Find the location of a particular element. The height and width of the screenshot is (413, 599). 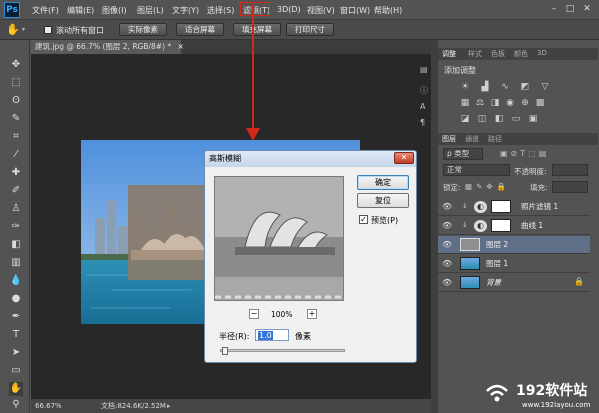

marquee-tool-icon: ⬚ is located at coordinates (16, 83).